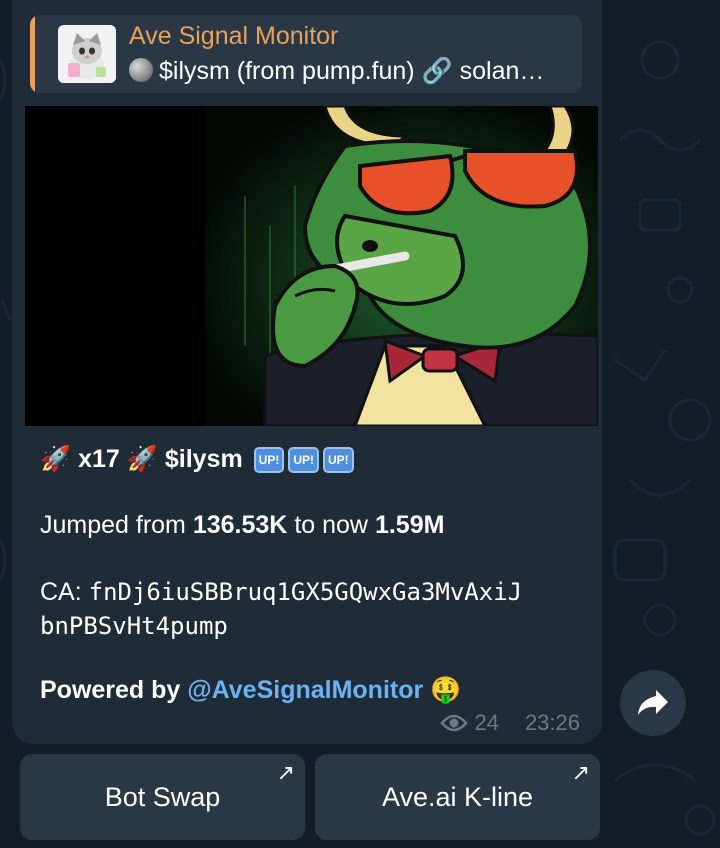 The image size is (720, 848). What do you see at coordinates (552, 722) in the screenshot?
I see `message-time: 23:26` at bounding box center [552, 722].